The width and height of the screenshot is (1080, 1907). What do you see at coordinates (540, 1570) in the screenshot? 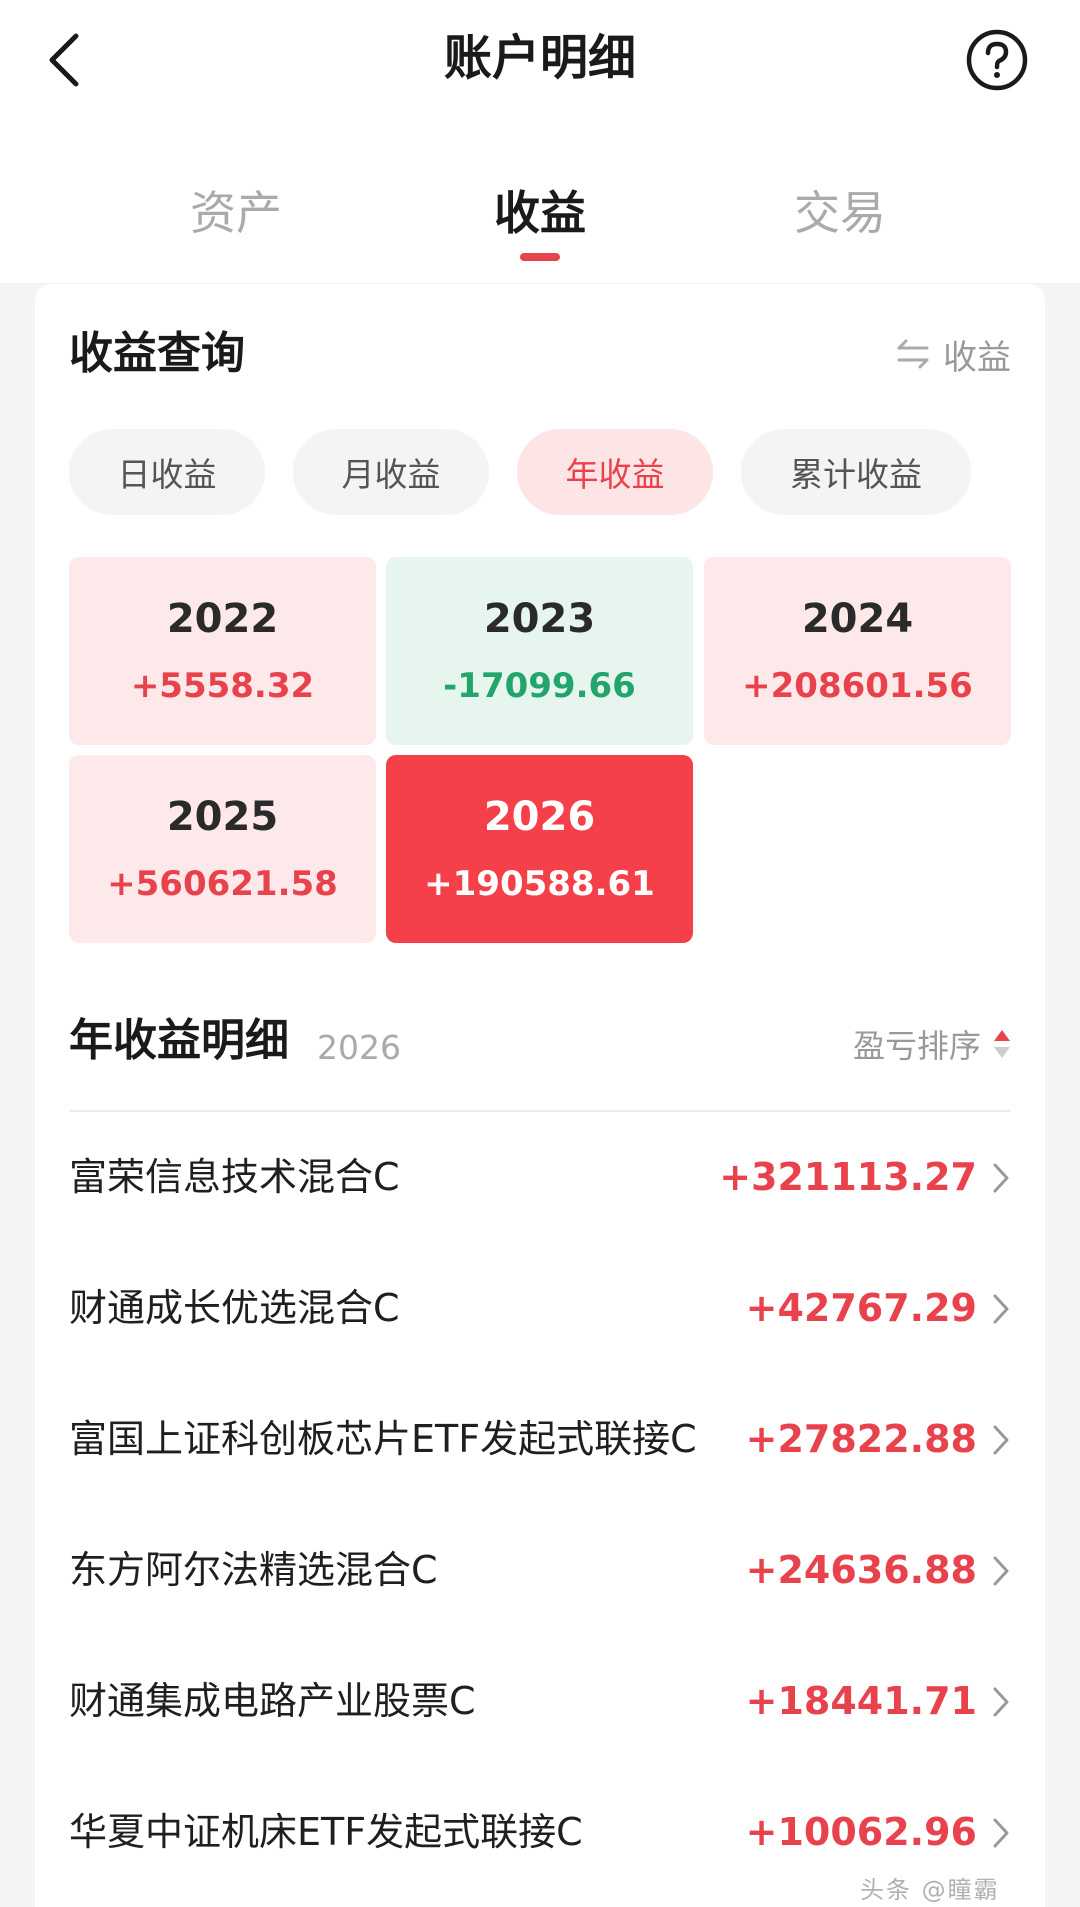
I see `fund-row: 东方阿尔法精选混合C +24636.88` at bounding box center [540, 1570].